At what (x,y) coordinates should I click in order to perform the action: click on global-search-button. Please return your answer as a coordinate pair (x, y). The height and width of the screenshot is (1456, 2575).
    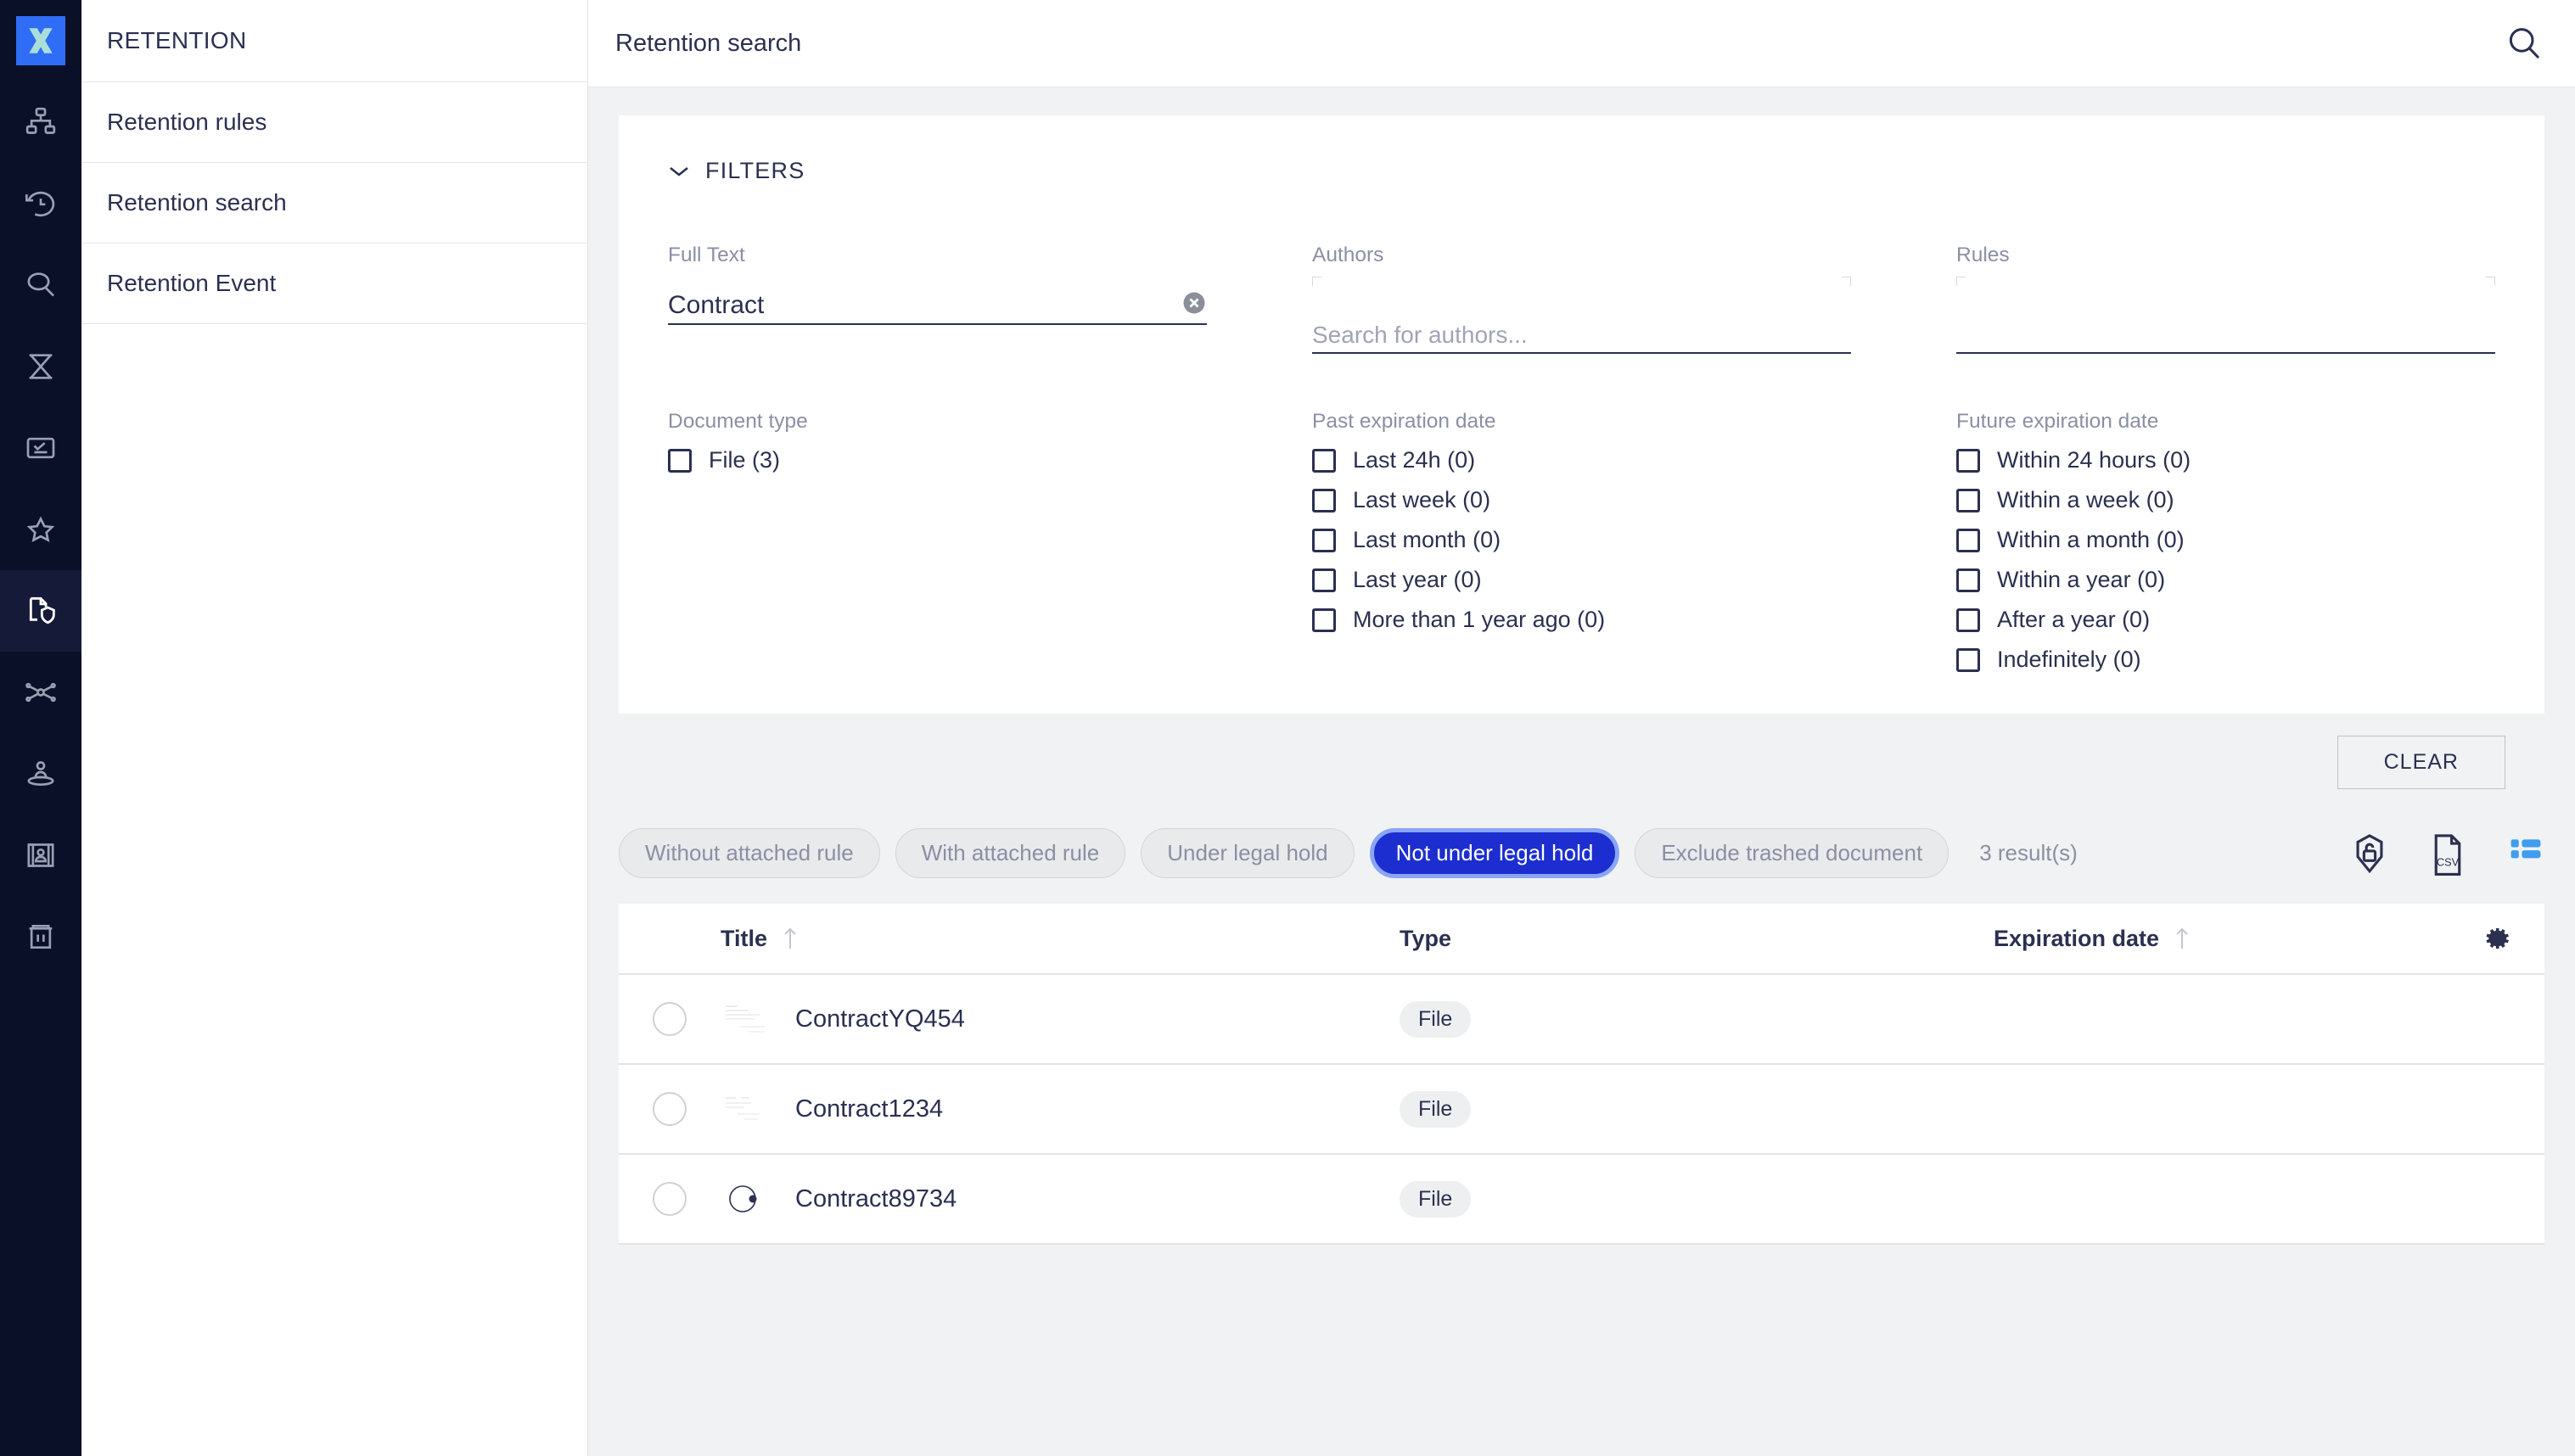
    Looking at the image, I should click on (2524, 44).